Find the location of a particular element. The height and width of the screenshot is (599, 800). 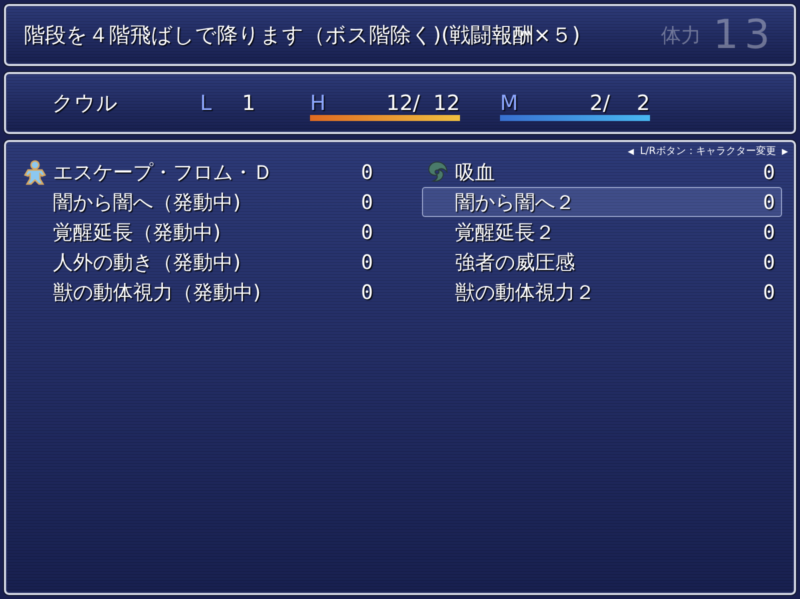

gauge-max: 2 is located at coordinates (643, 103).